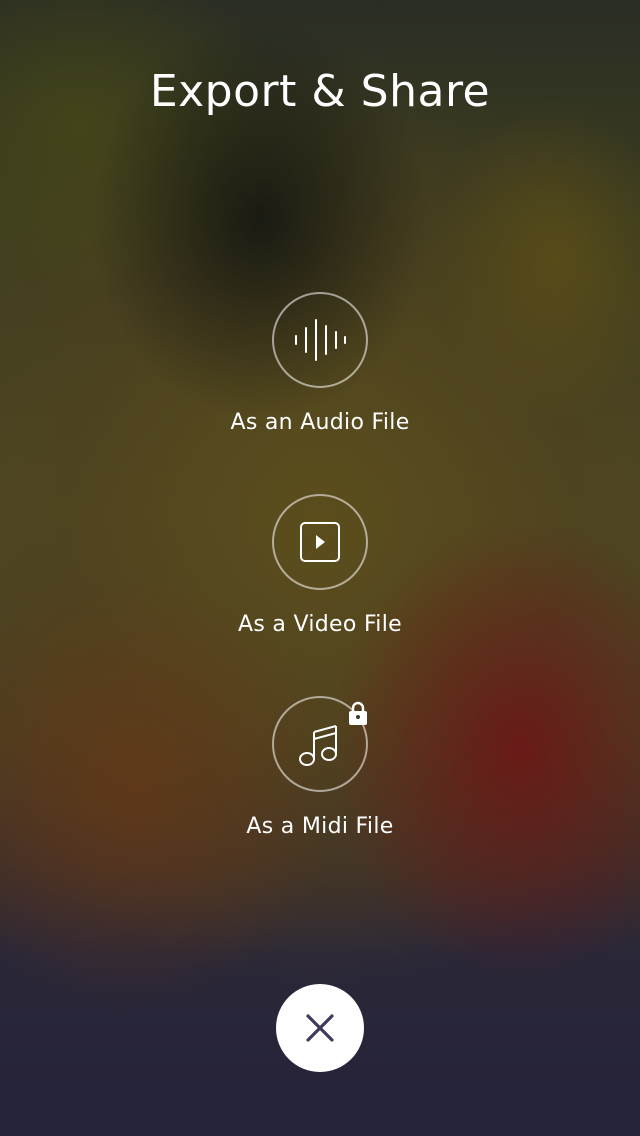 This screenshot has height=1136, width=640. I want to click on export-video-button, so click(320, 542).